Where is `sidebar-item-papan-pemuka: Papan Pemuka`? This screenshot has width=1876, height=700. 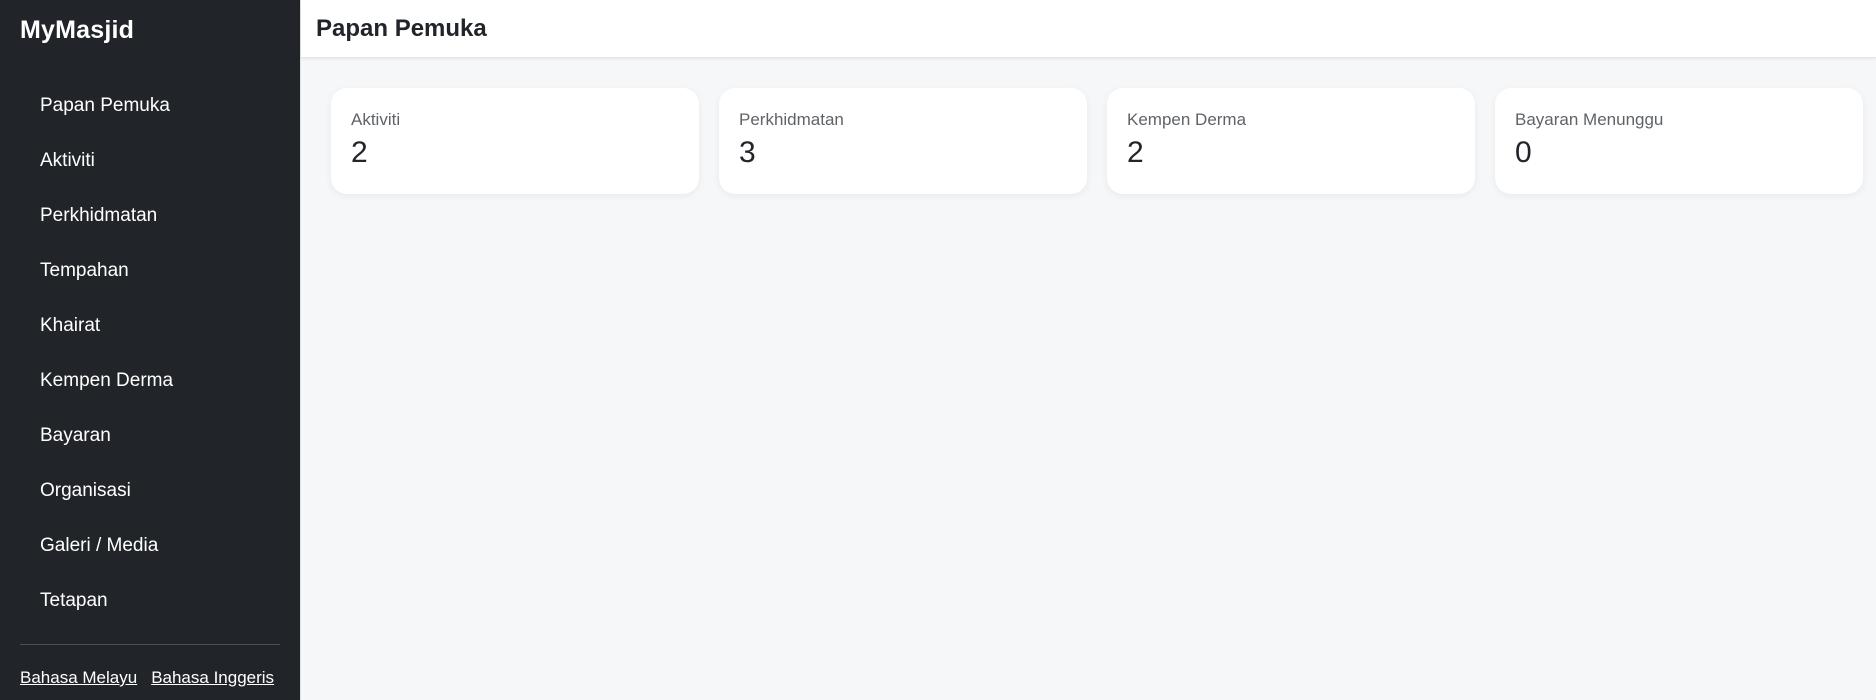
sidebar-item-papan-pemuka: Papan Pemuka is located at coordinates (150, 105).